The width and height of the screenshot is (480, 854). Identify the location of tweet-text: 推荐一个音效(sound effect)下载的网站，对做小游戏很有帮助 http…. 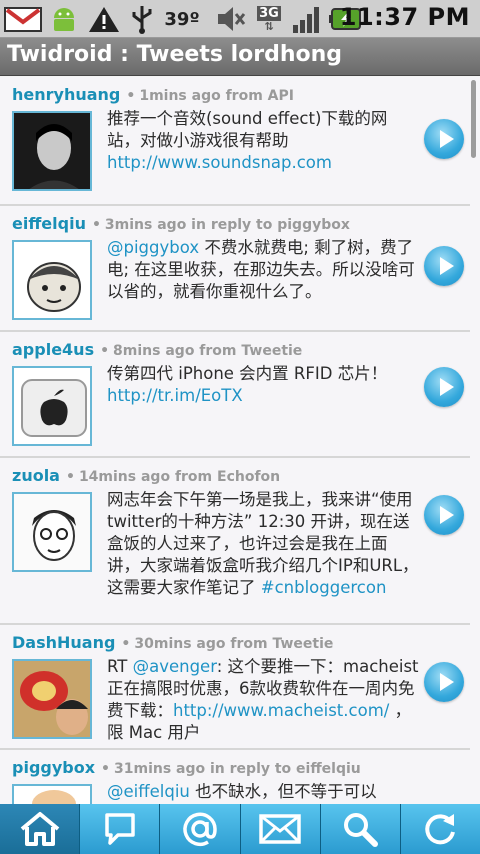
(247, 140).